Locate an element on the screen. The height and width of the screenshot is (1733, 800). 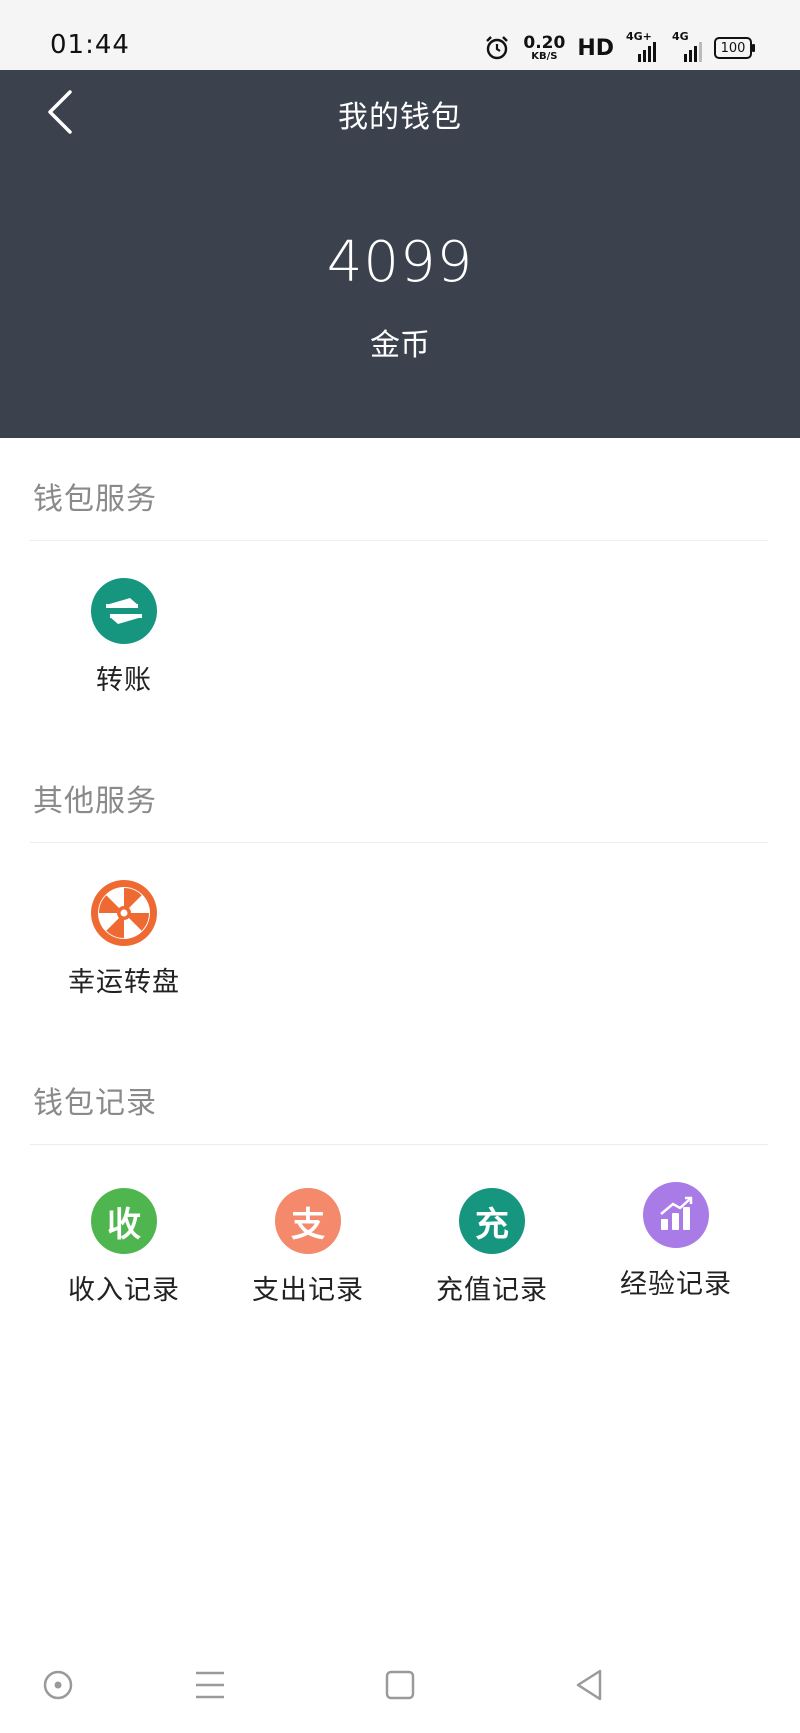
expense-record-button: 支 支出记录 is located at coordinates (308, 1247).